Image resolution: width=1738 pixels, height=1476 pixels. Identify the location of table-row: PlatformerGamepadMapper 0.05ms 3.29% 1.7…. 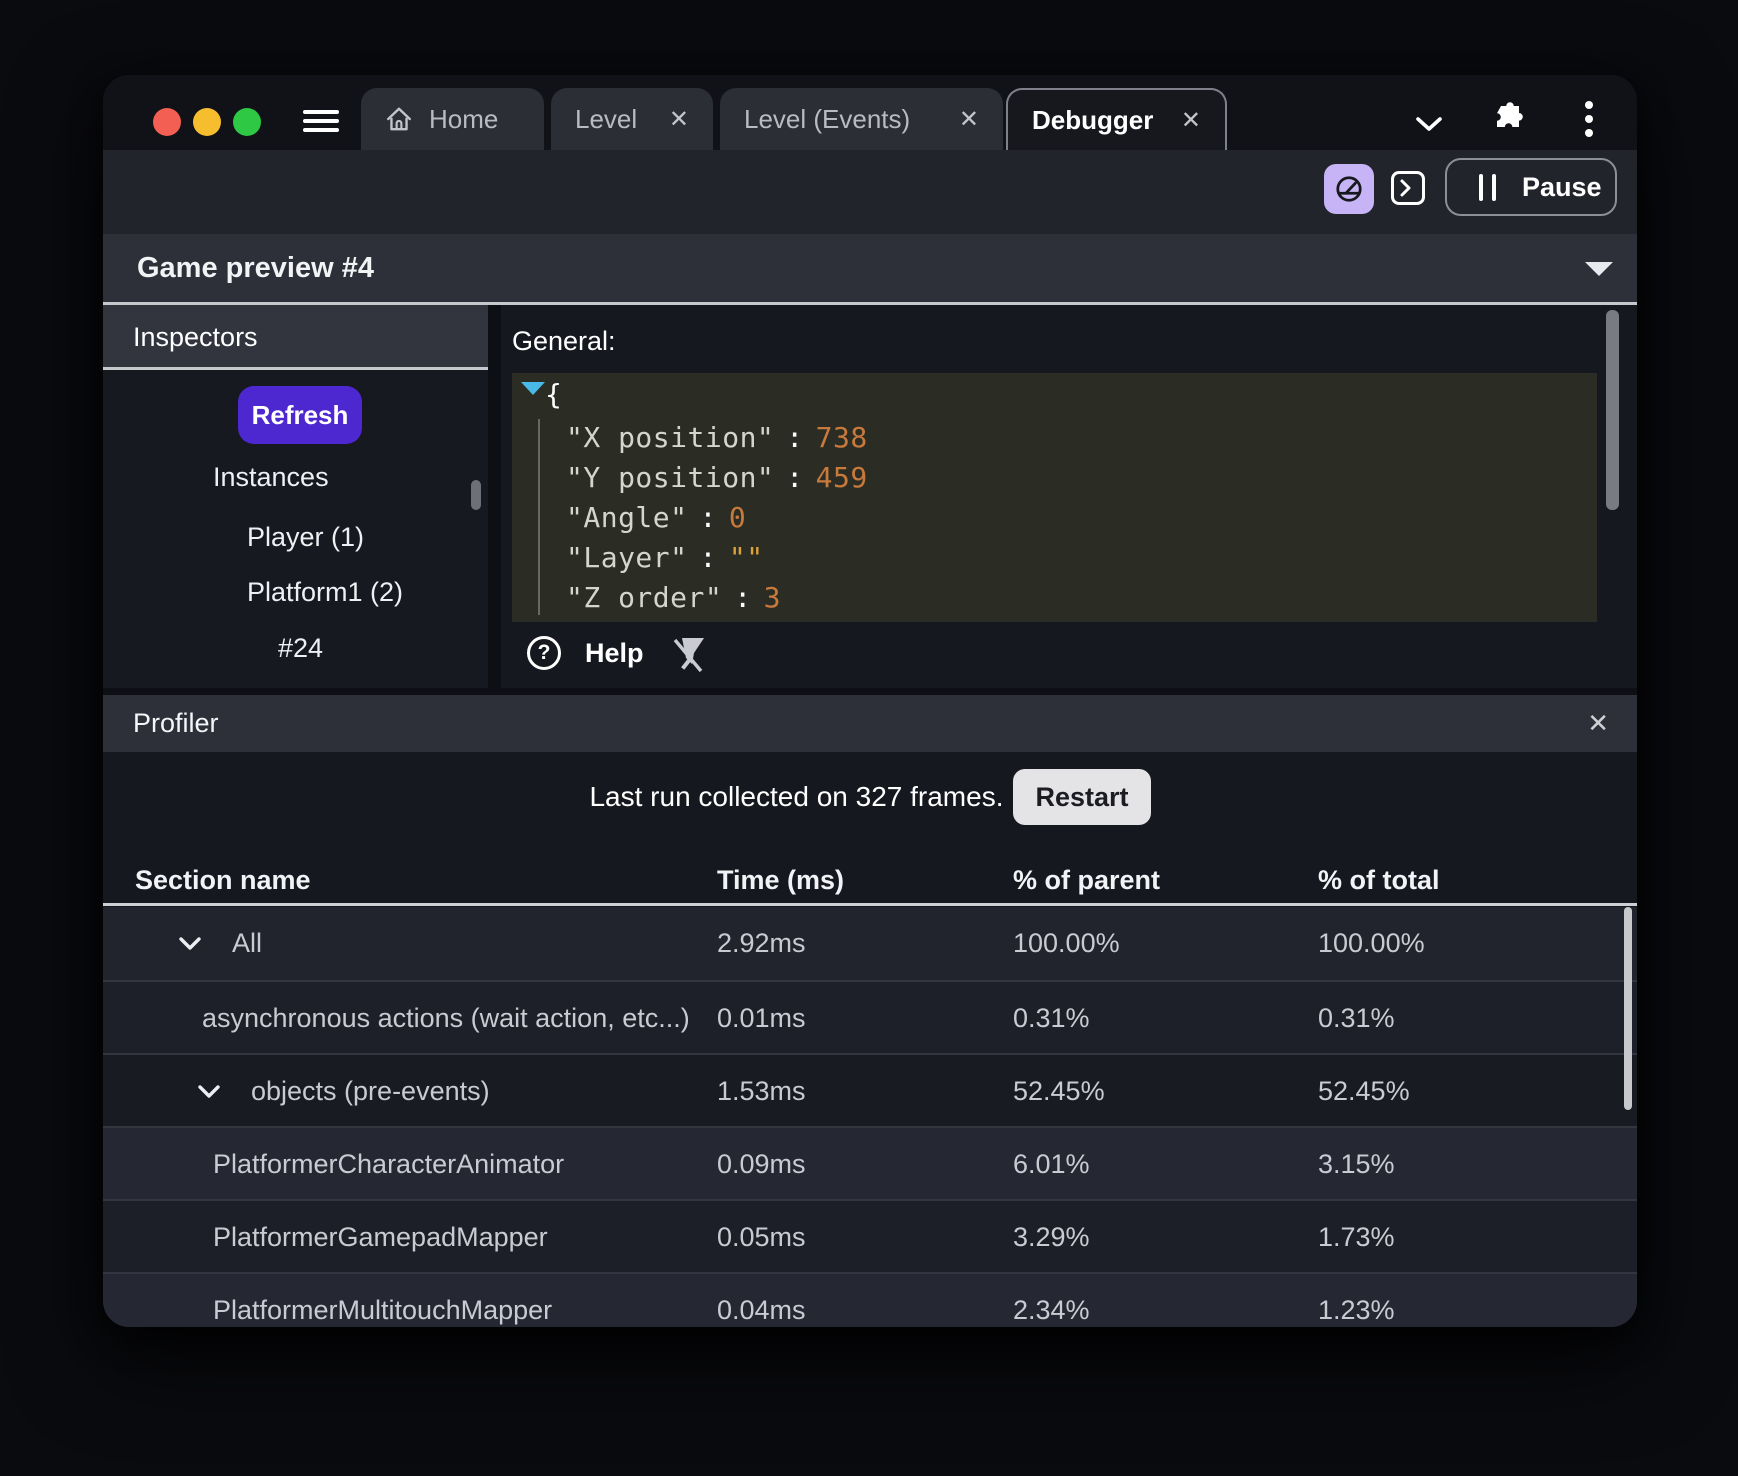
(870, 1235).